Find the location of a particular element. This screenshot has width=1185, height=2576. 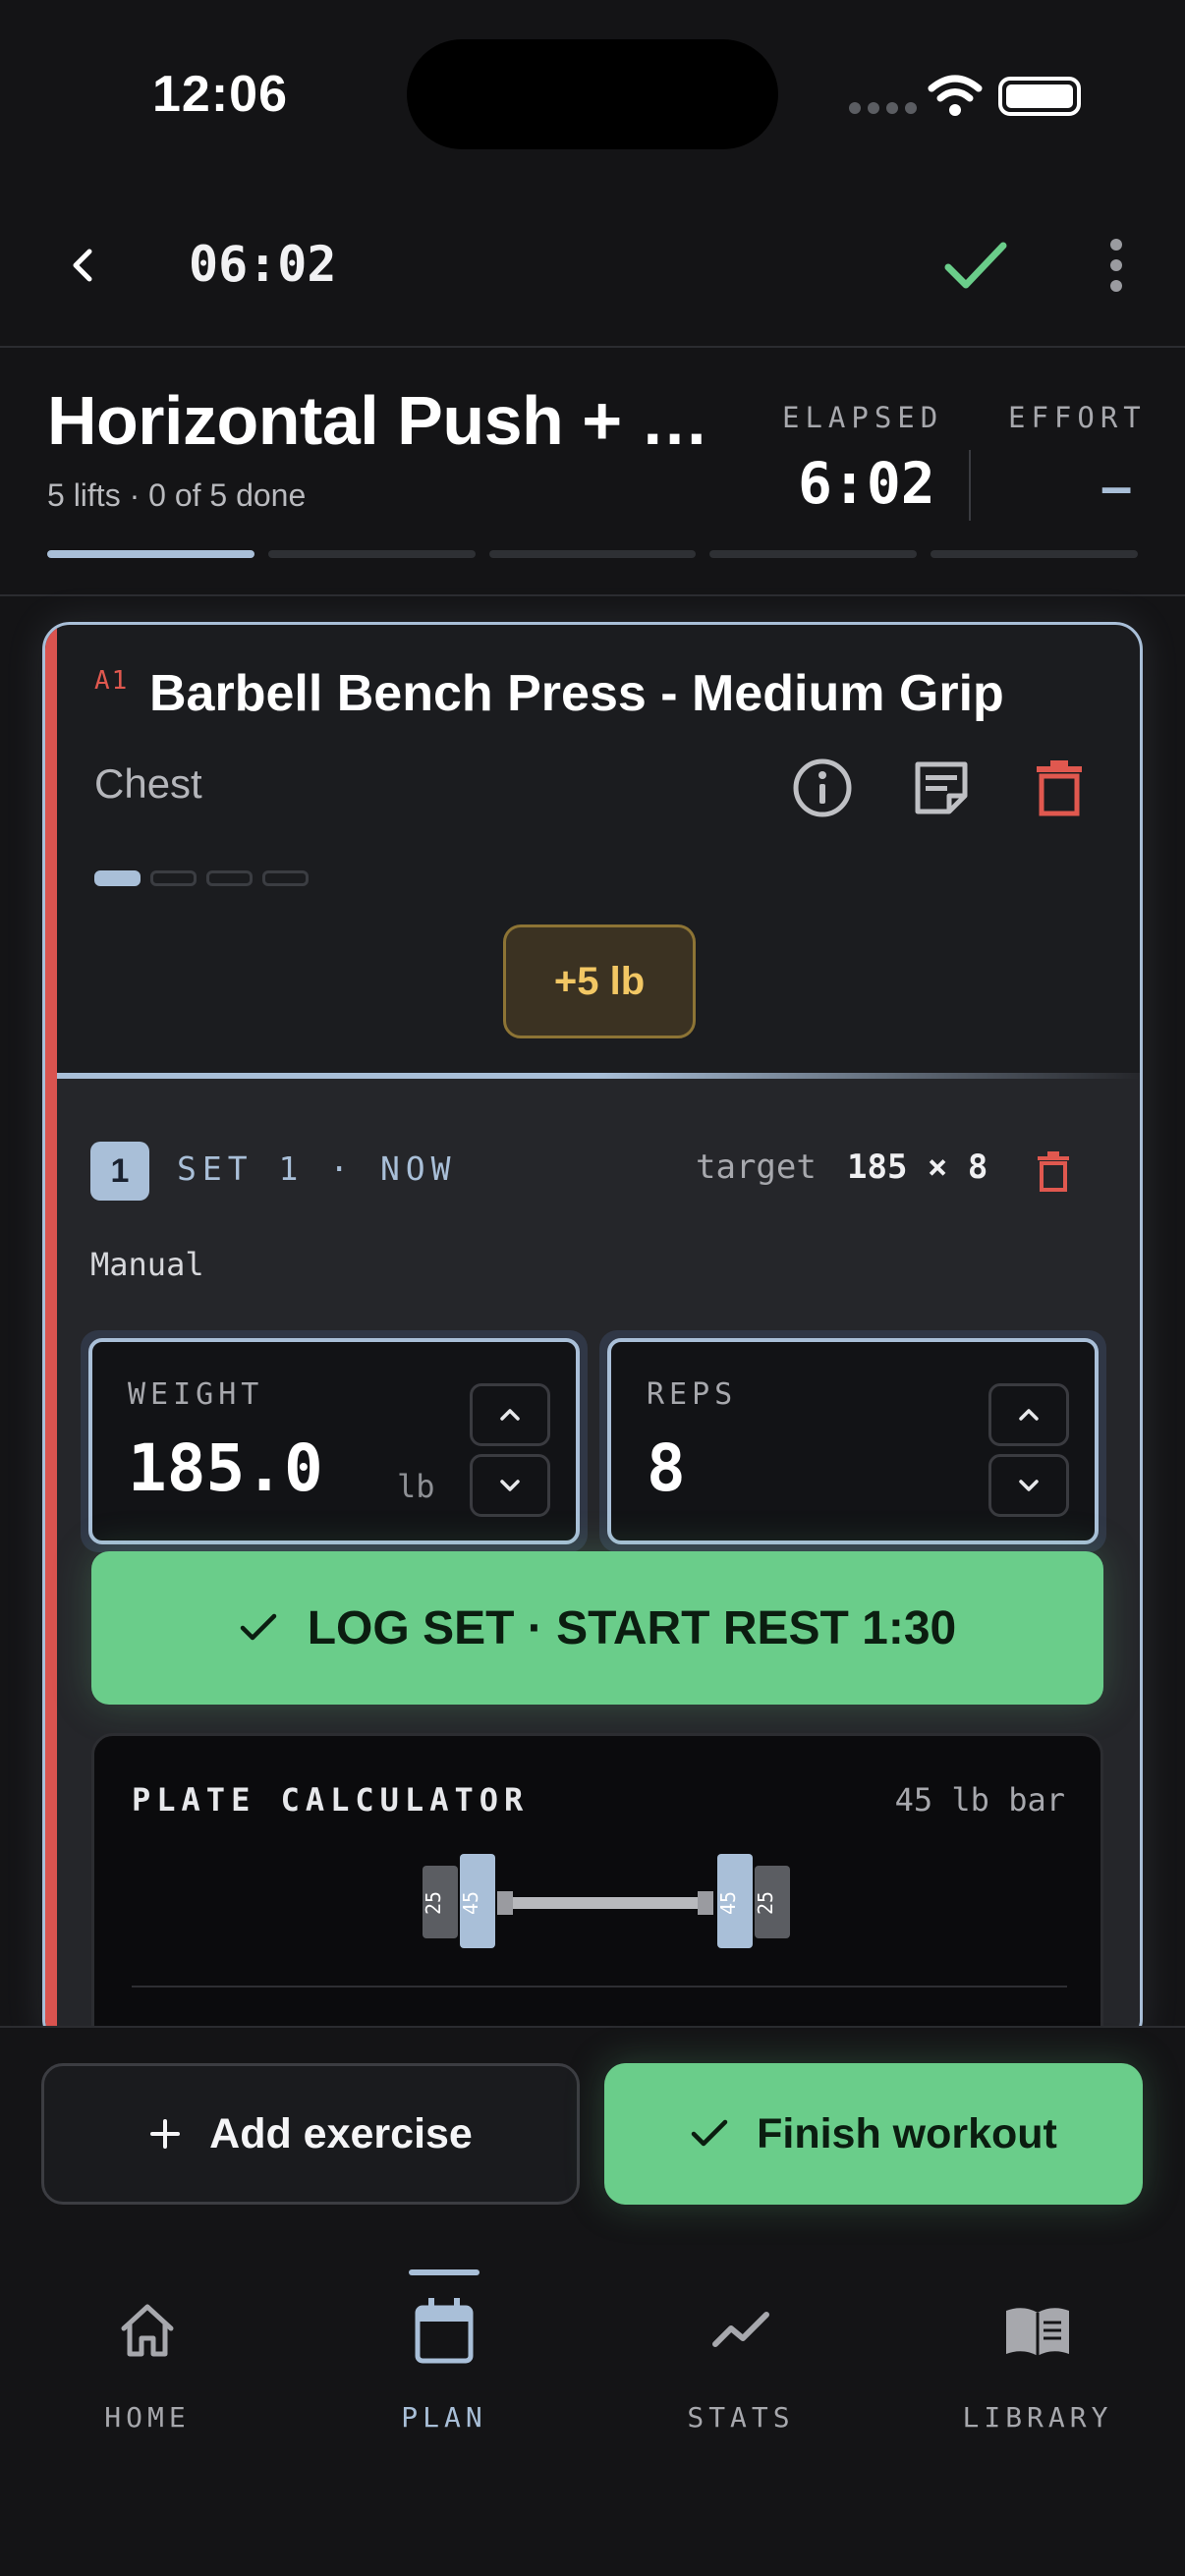

set-progress-dots is located at coordinates (201, 878).